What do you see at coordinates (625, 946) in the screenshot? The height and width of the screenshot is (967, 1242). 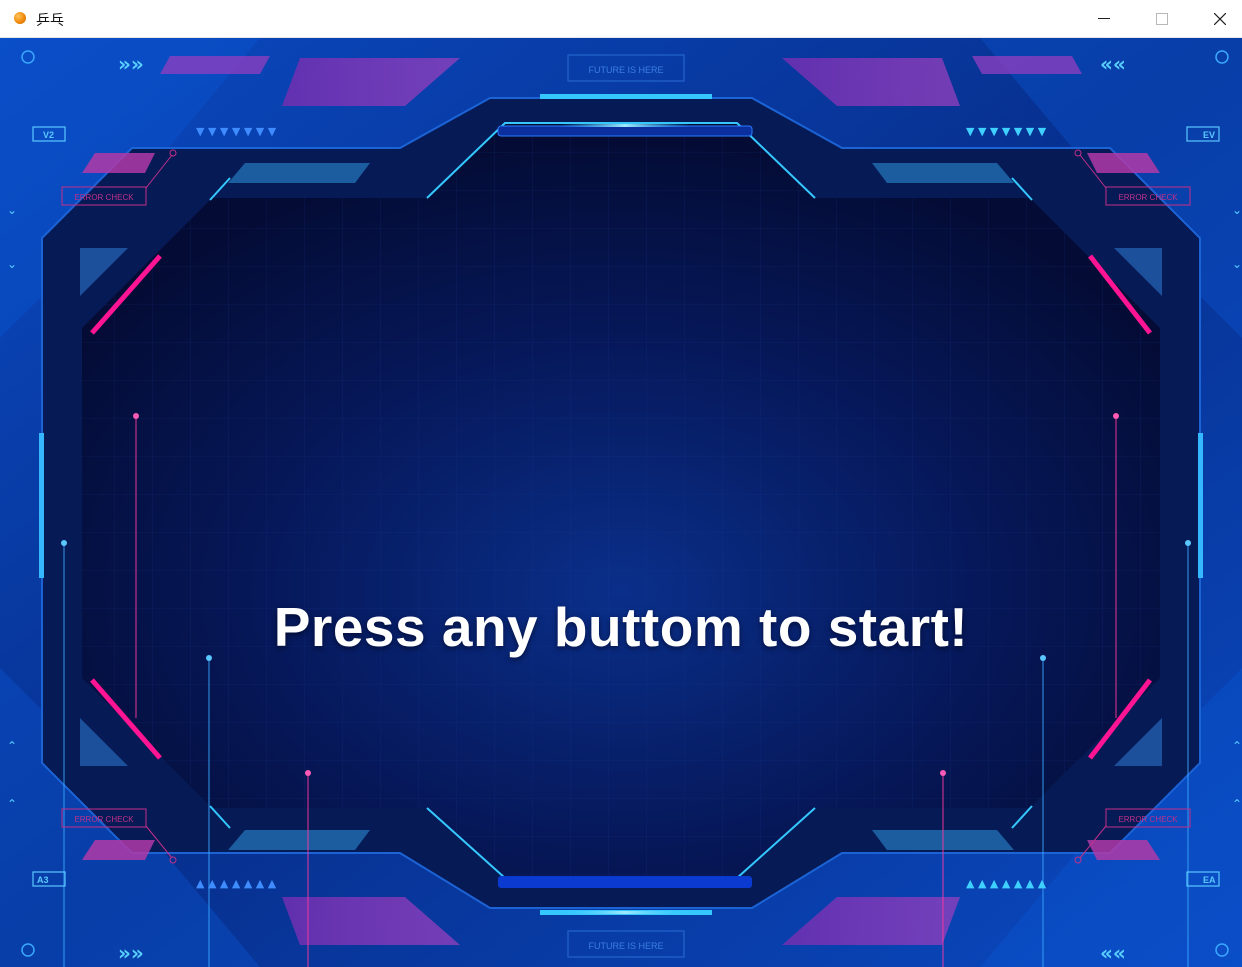 I see `future-label-bottom: FUTURE IS HERE` at bounding box center [625, 946].